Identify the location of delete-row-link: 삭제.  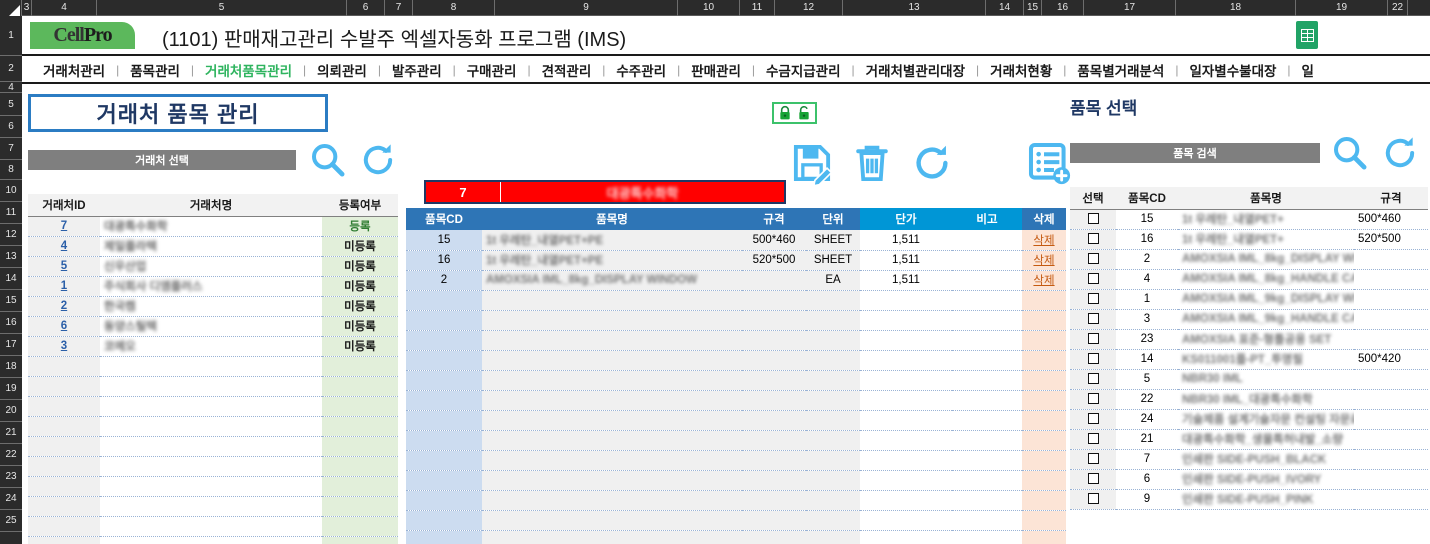
(1043, 241).